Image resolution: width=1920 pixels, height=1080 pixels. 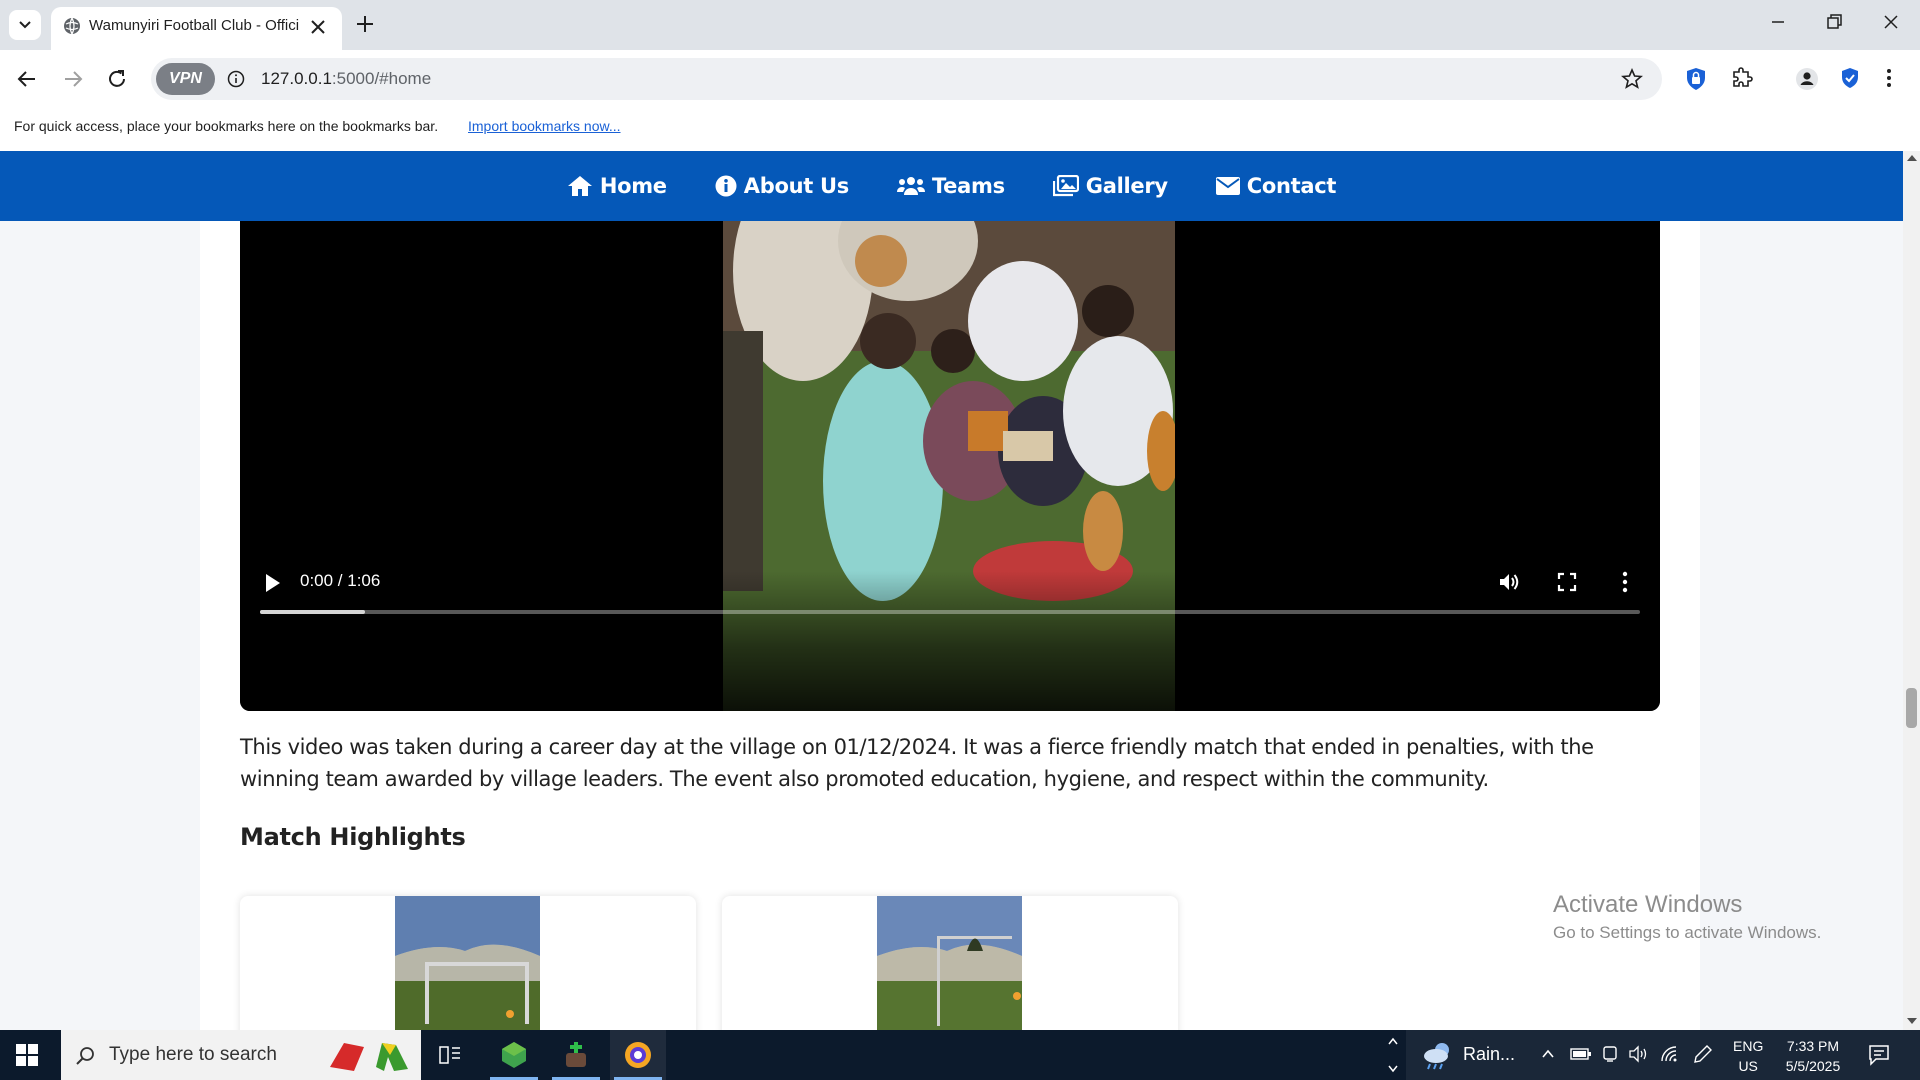 I want to click on browser-tab-strip: Wamunyiri Football Club - Official, so click(x=960, y=25).